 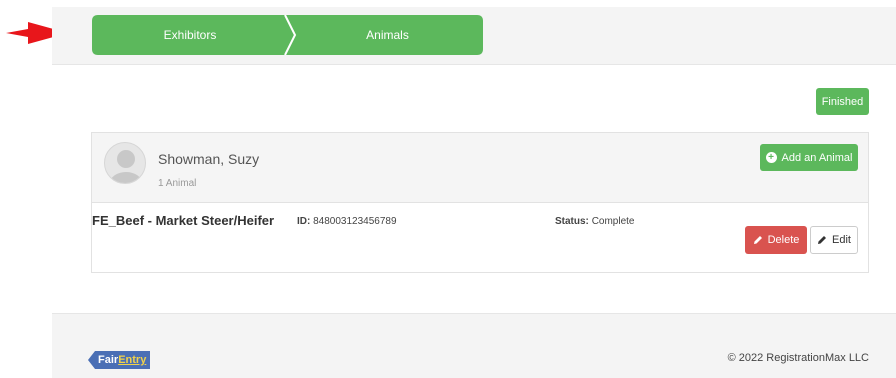 I want to click on fairentry-logo: Fair Entry, so click(x=119, y=360).